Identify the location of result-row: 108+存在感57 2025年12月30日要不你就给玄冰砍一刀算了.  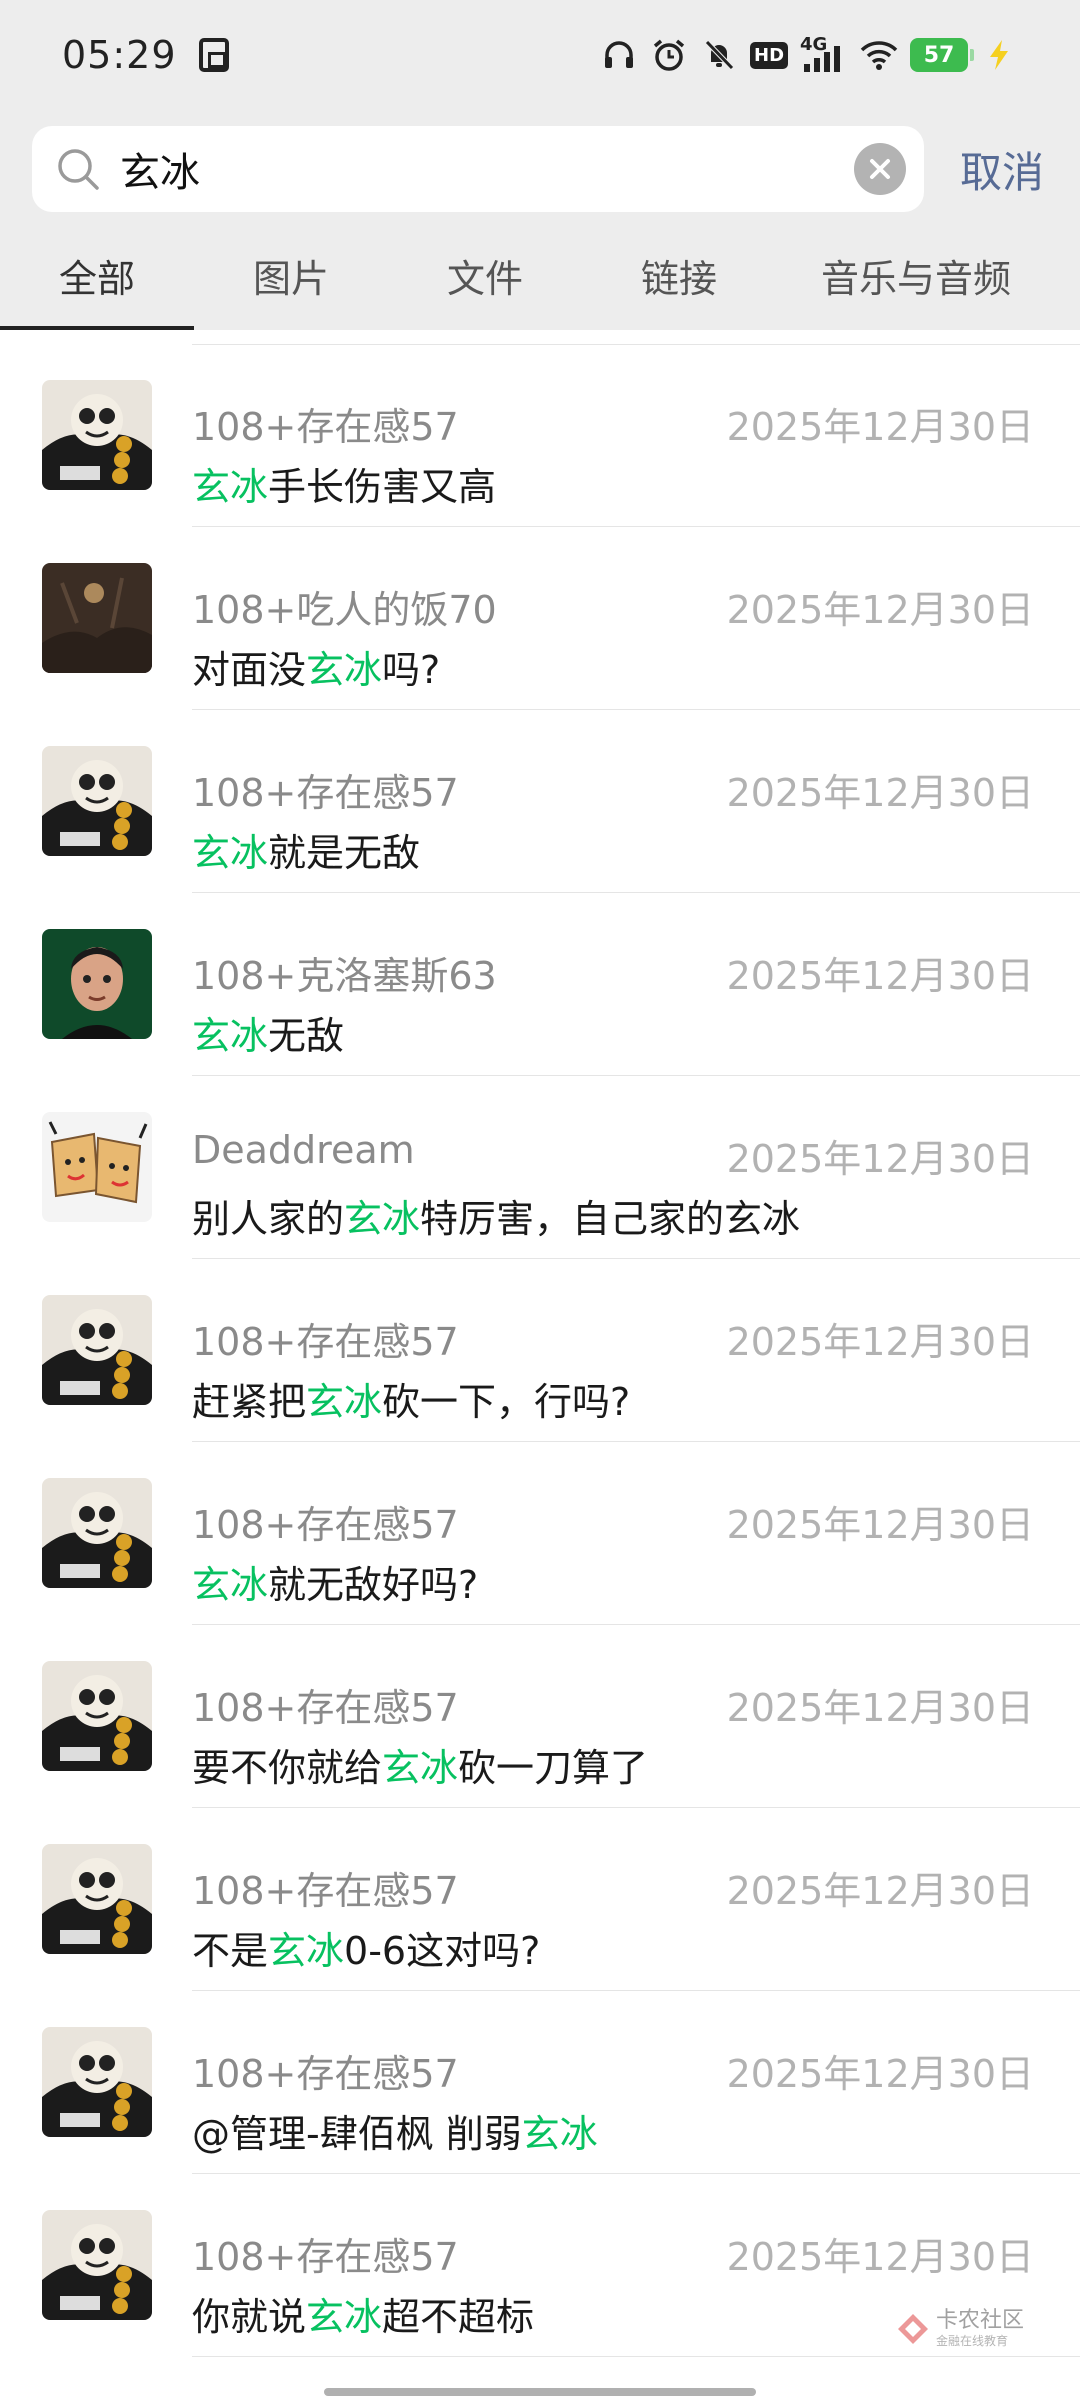
(540, 1716).